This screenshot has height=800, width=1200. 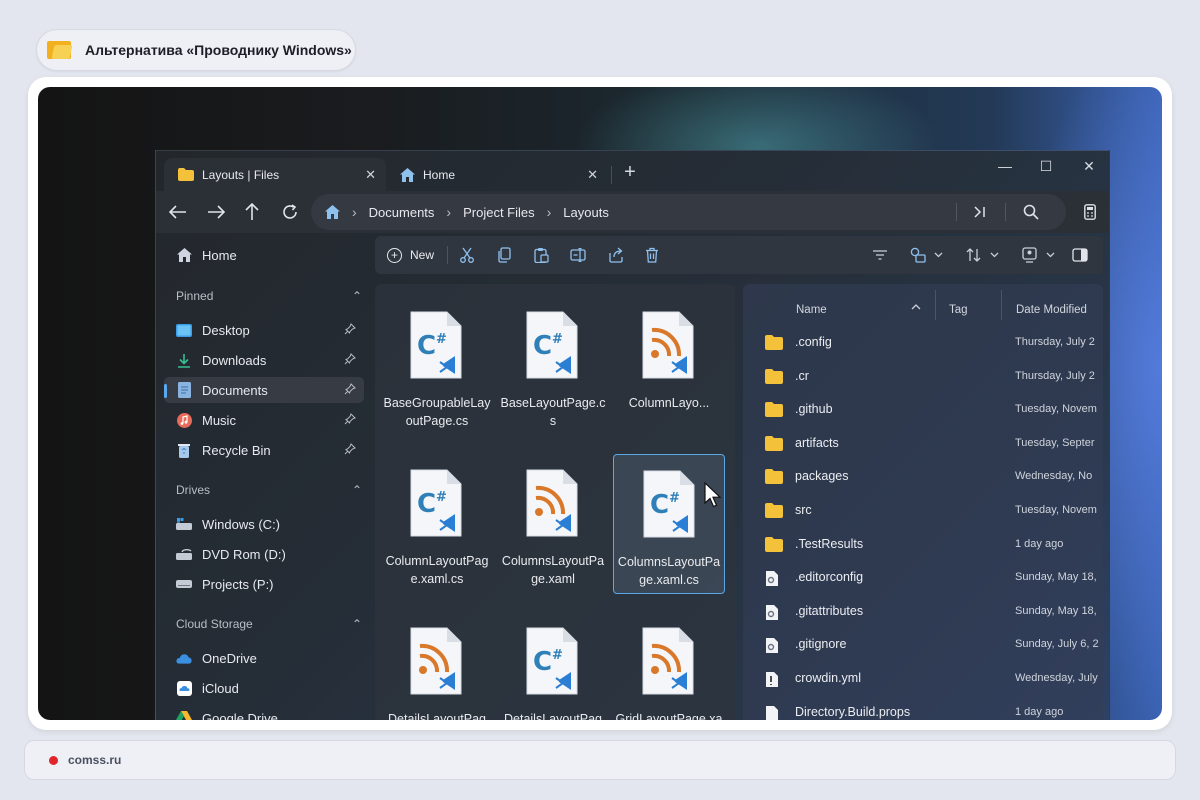 I want to click on details-row: Directory.Build.props 1 day ago, so click(x=923, y=709).